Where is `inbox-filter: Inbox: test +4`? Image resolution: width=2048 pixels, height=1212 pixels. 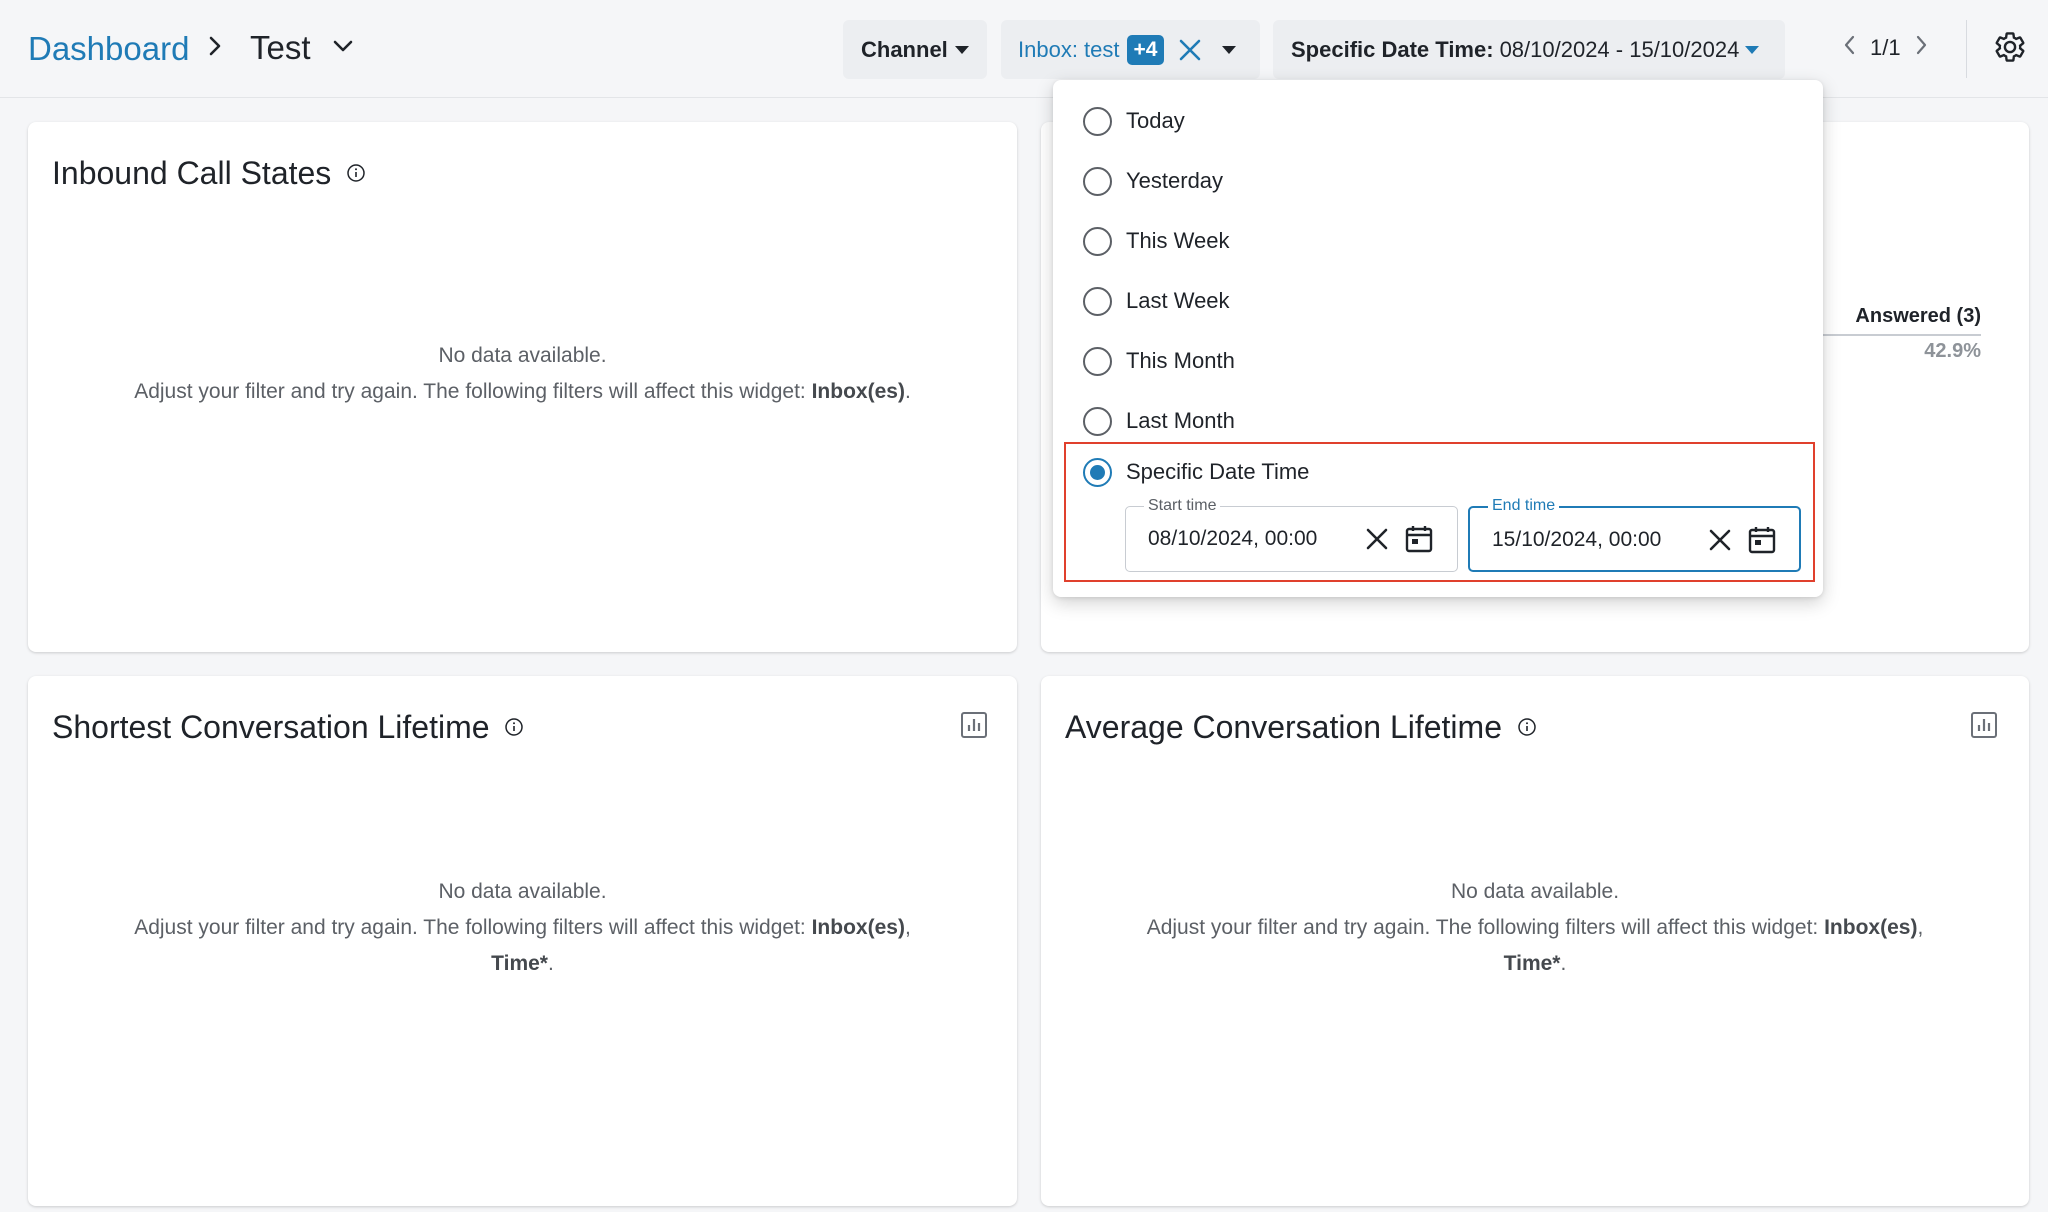
inbox-filter: Inbox: test +4 is located at coordinates (1130, 49).